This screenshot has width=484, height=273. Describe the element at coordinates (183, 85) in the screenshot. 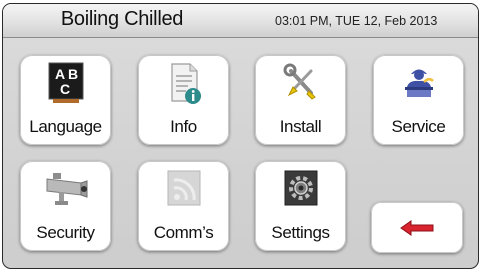

I see `info-document-icon` at that location.